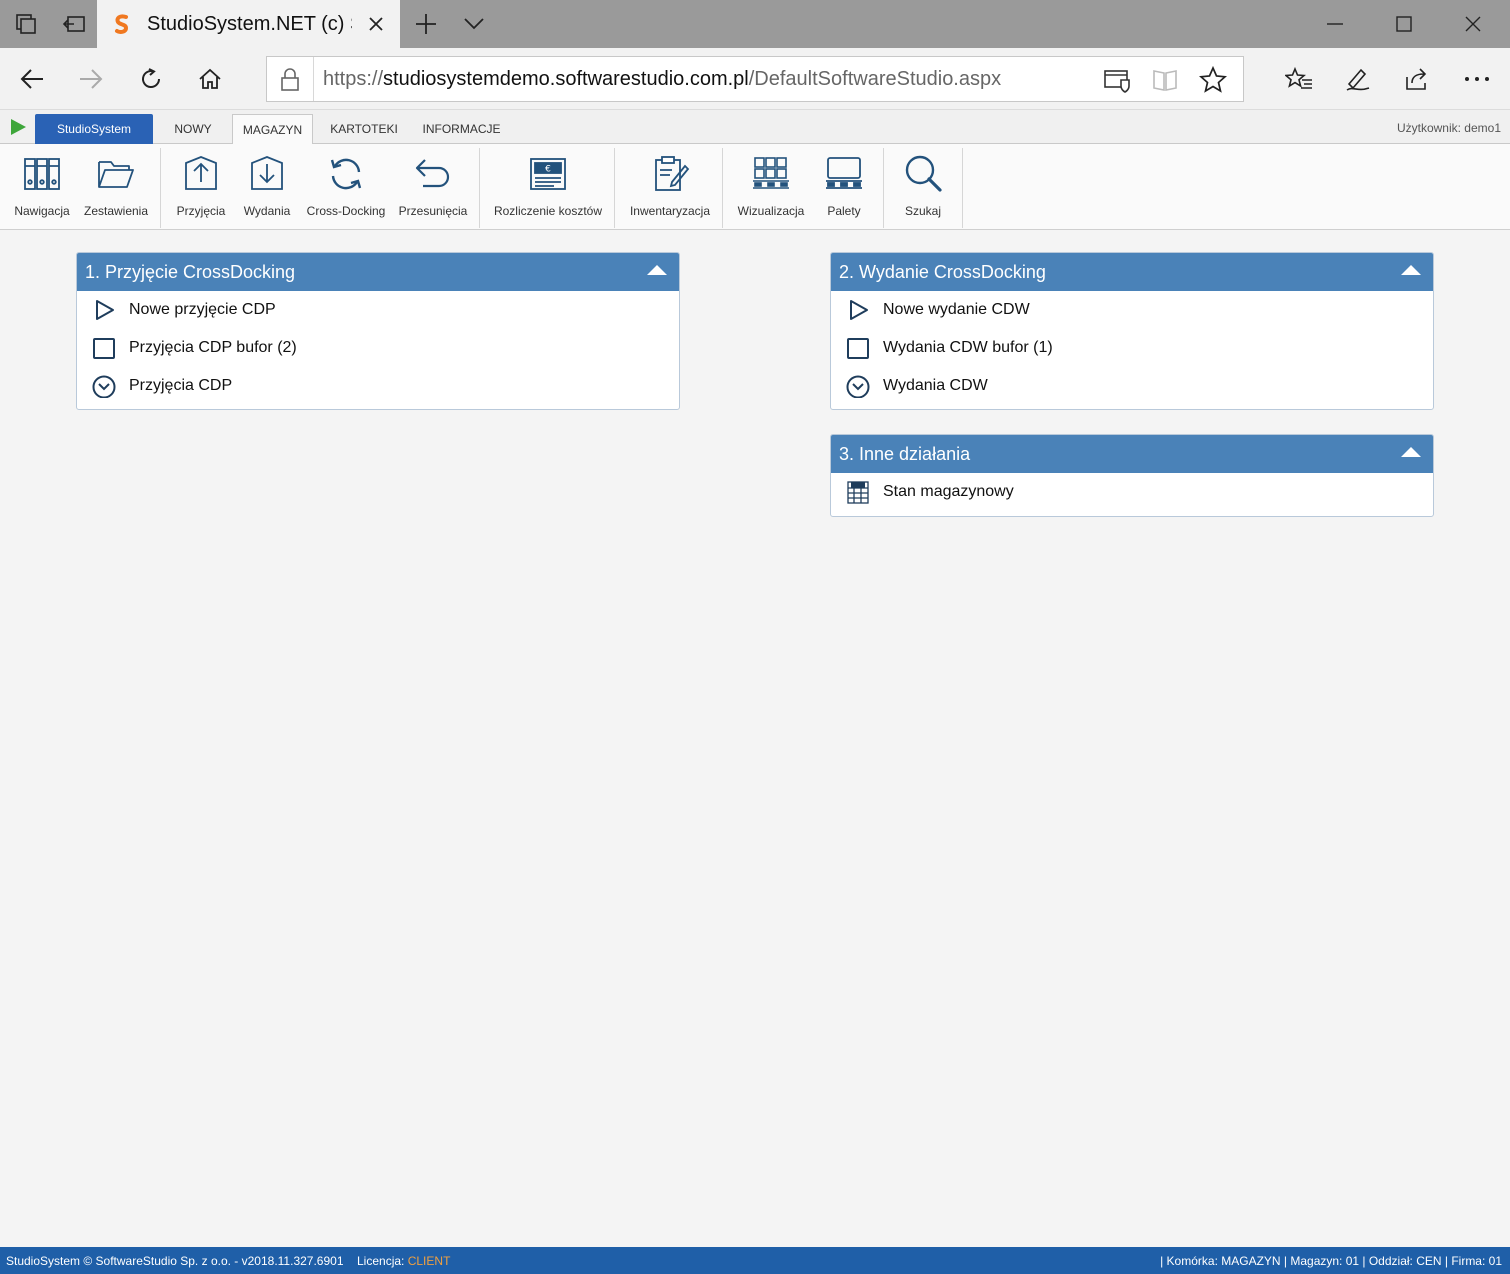  What do you see at coordinates (1213, 80) in the screenshot?
I see `favorite-star-icon` at bounding box center [1213, 80].